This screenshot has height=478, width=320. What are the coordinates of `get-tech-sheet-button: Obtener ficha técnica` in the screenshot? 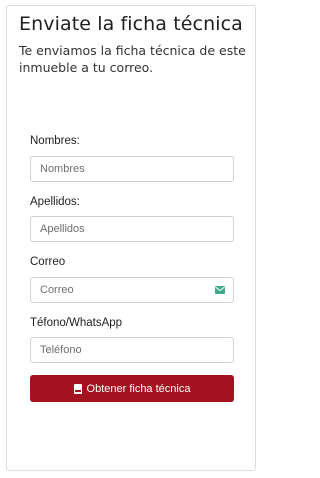 It's located at (132, 388).